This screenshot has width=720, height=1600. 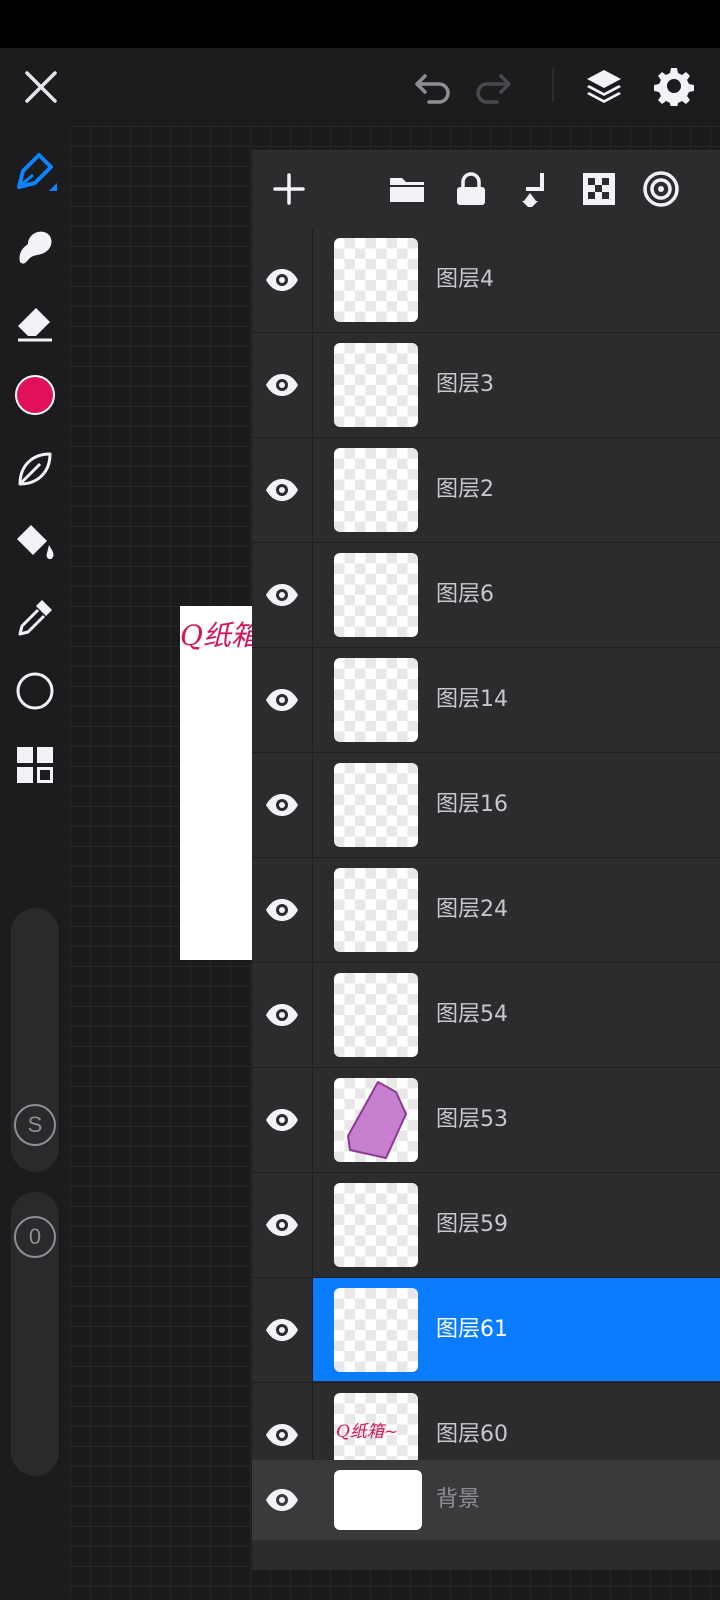 I want to click on merge-down-icon, so click(x=533, y=190).